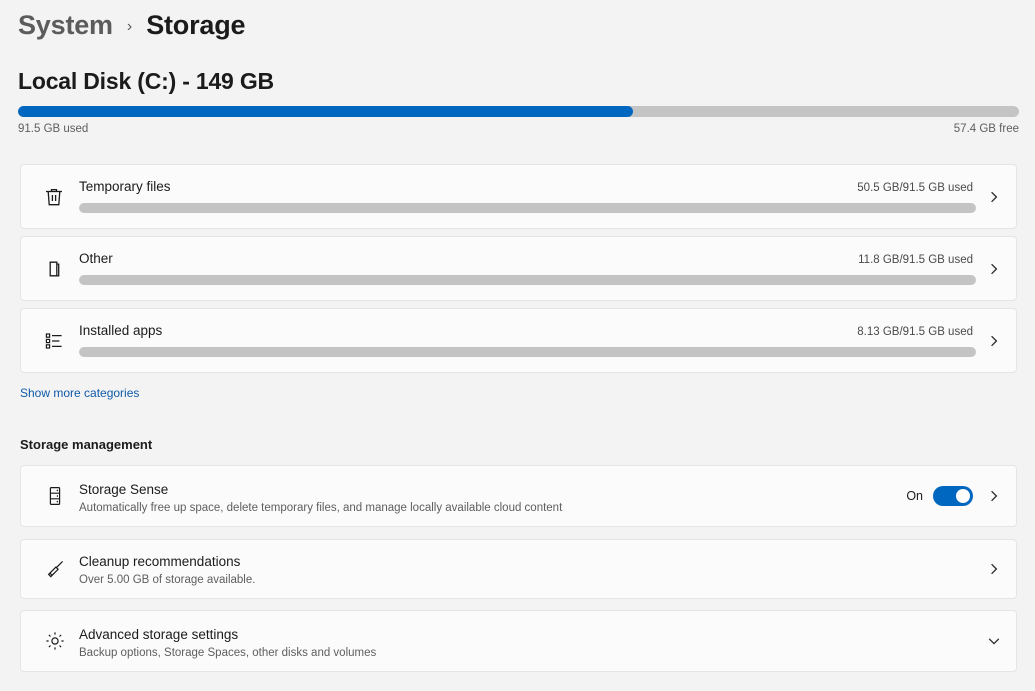 The height and width of the screenshot is (691, 1035). I want to click on documents-icon, so click(54, 269).